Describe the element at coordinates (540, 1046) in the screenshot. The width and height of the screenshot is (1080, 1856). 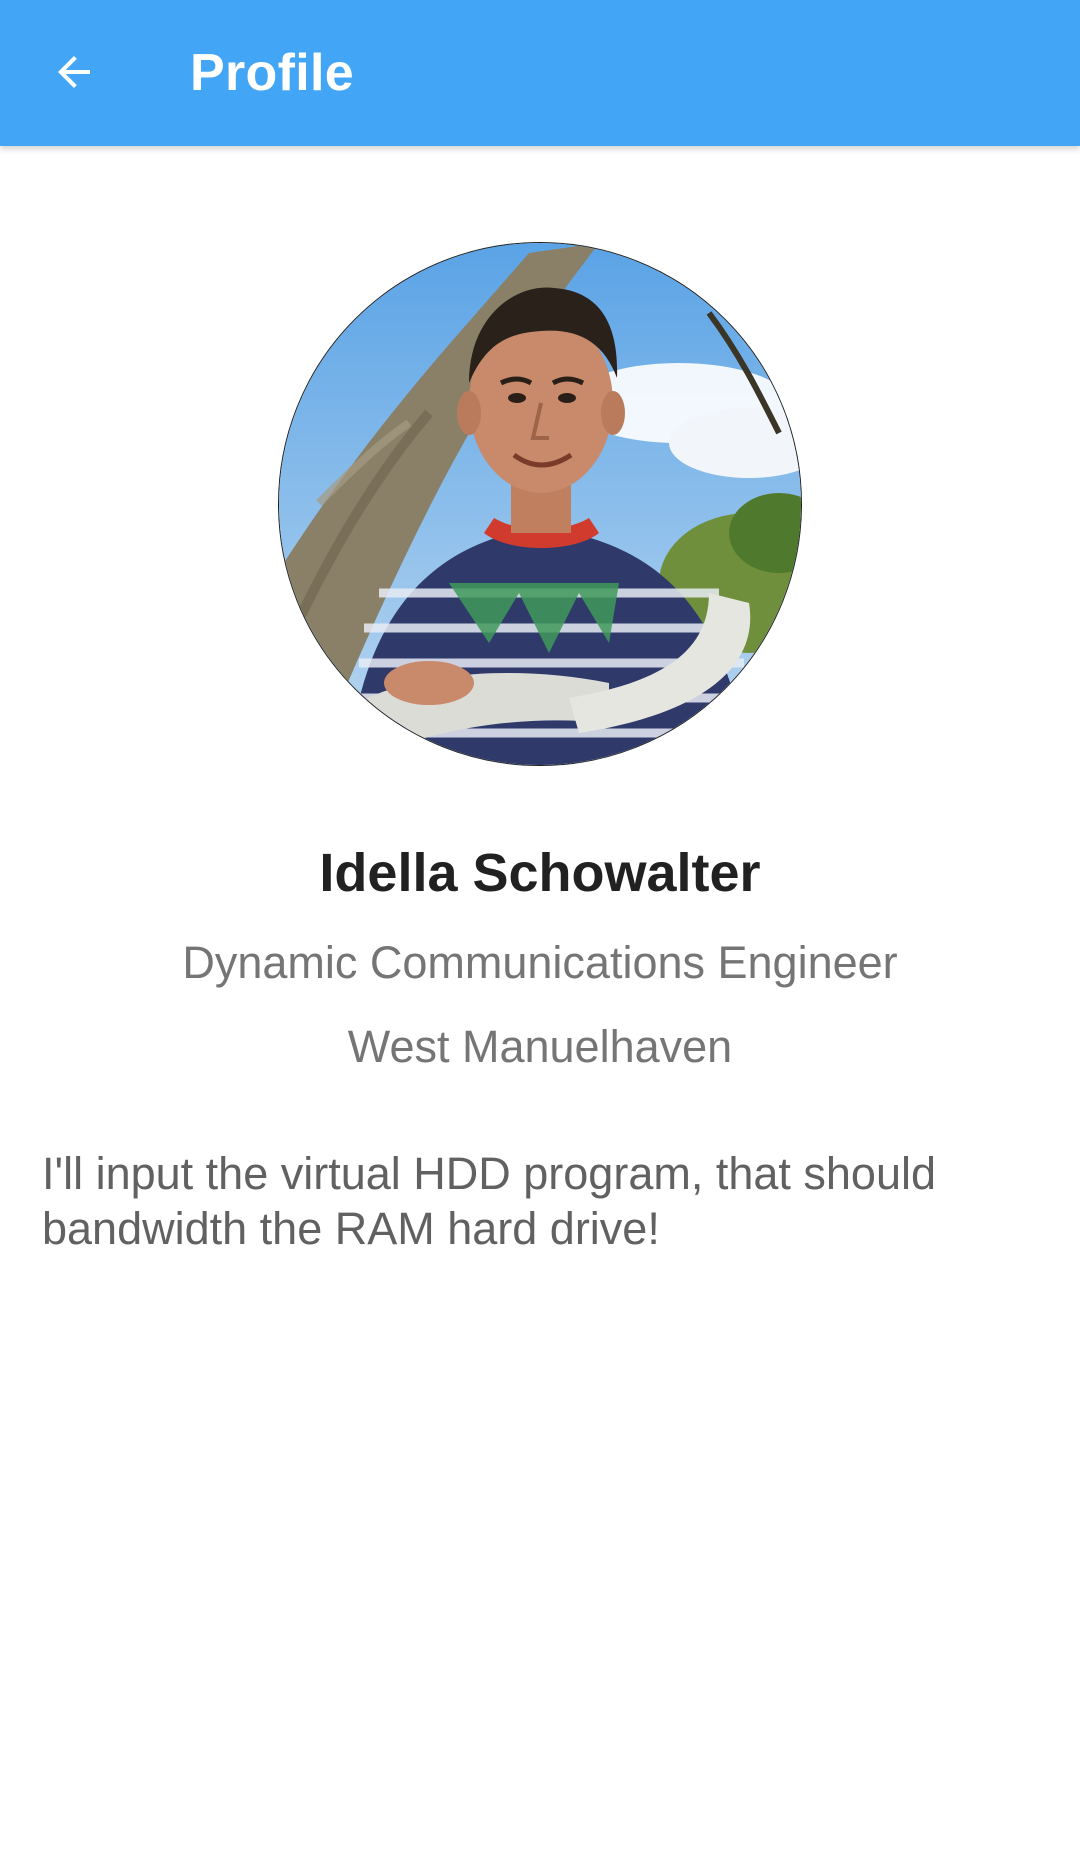
I see `profile-city: West Manuelhaven` at that location.